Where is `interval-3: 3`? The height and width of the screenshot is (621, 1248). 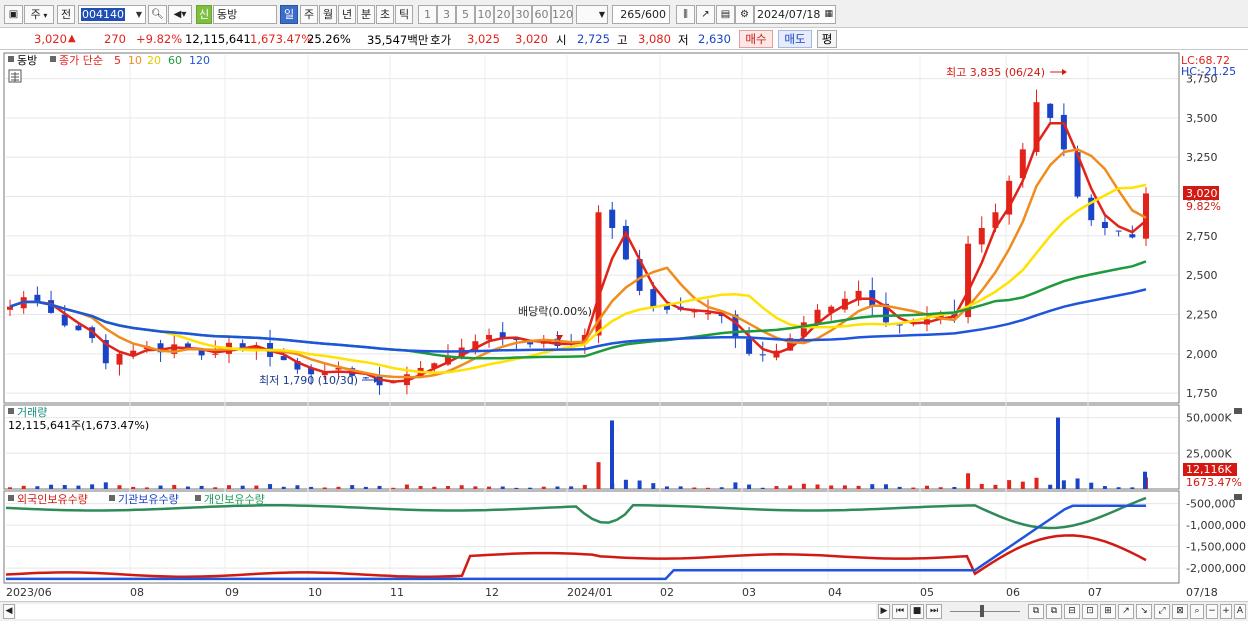
interval-3: 3 is located at coordinates (446, 14).